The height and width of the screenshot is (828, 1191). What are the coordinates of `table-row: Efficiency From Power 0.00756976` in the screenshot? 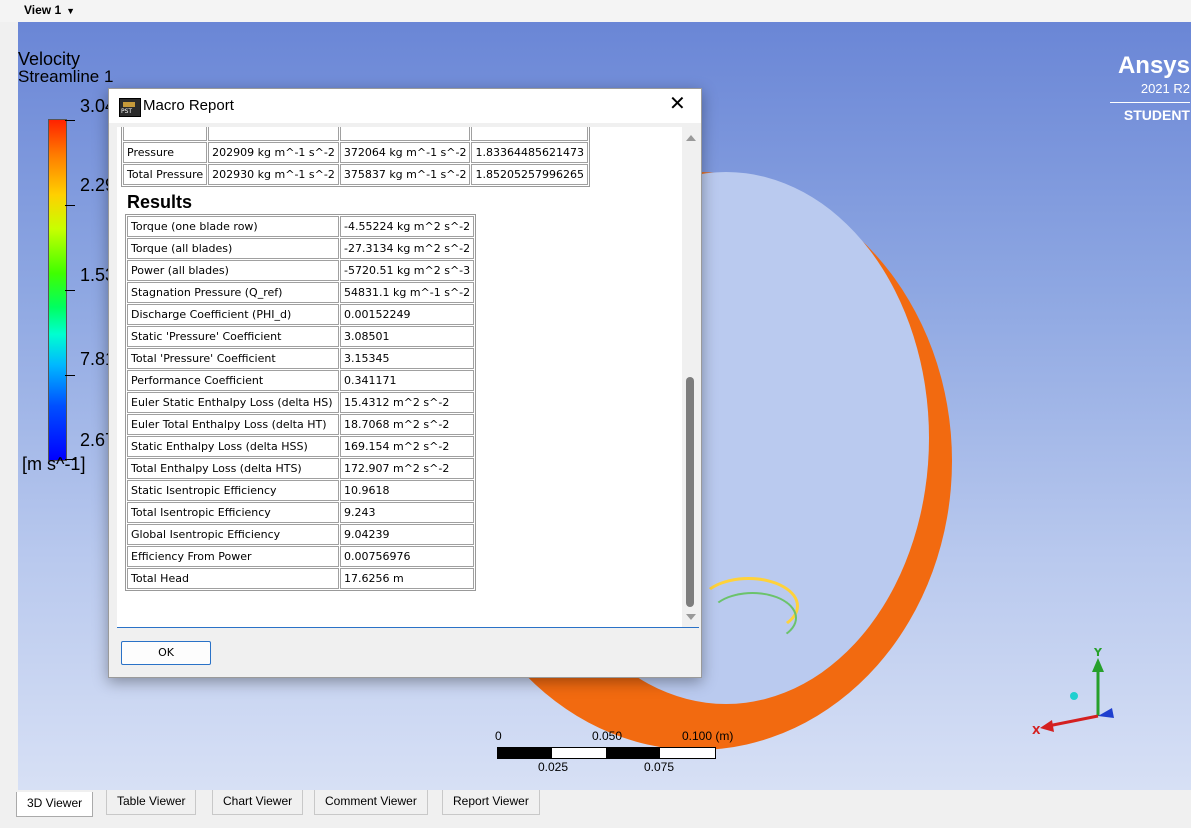 It's located at (301, 556).